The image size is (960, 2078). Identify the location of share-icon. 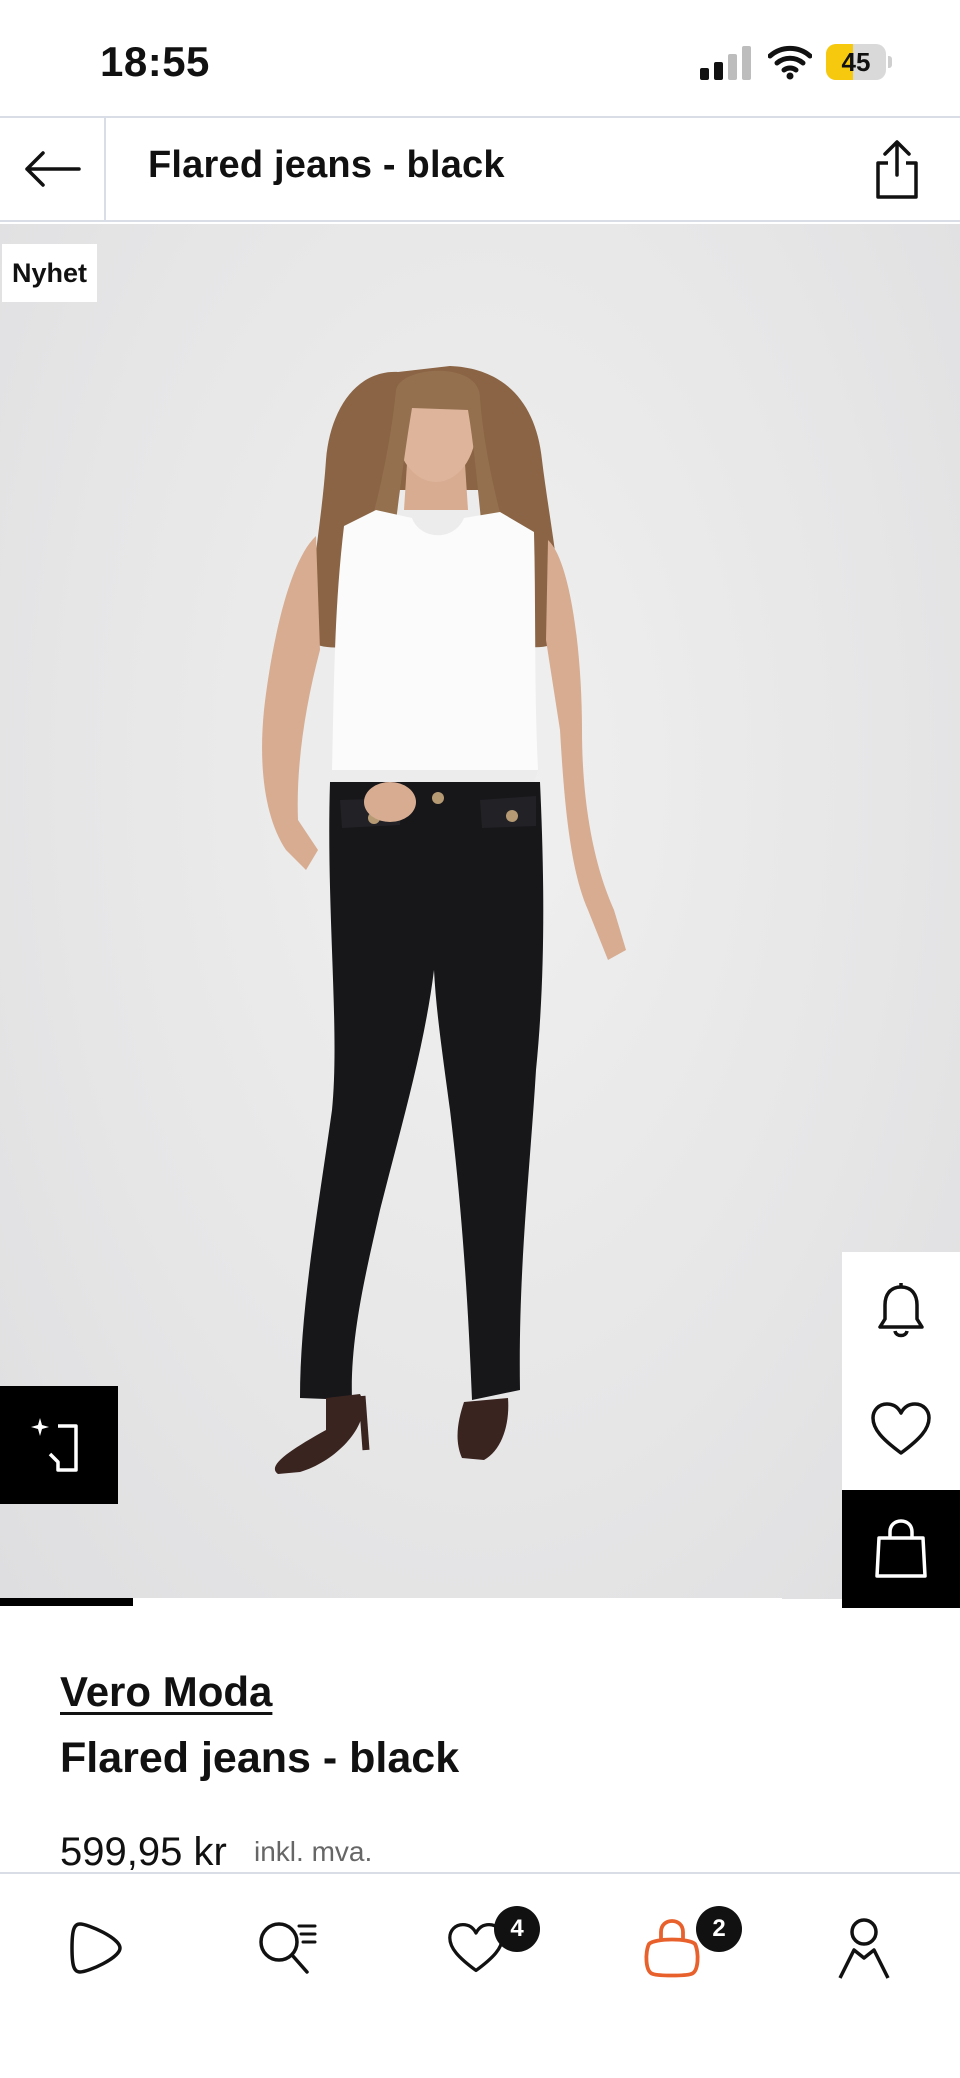
(897, 169).